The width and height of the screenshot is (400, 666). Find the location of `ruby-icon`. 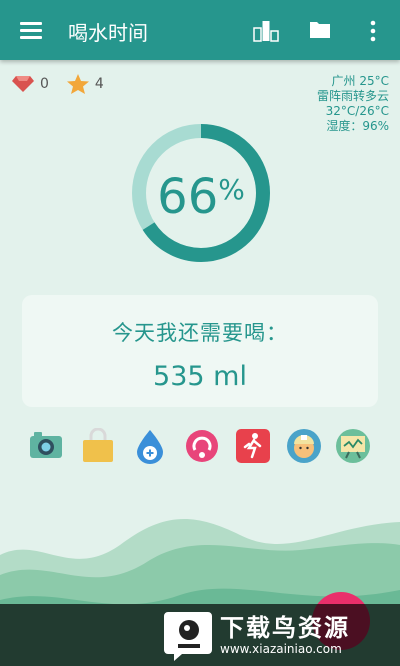

ruby-icon is located at coordinates (23, 84).